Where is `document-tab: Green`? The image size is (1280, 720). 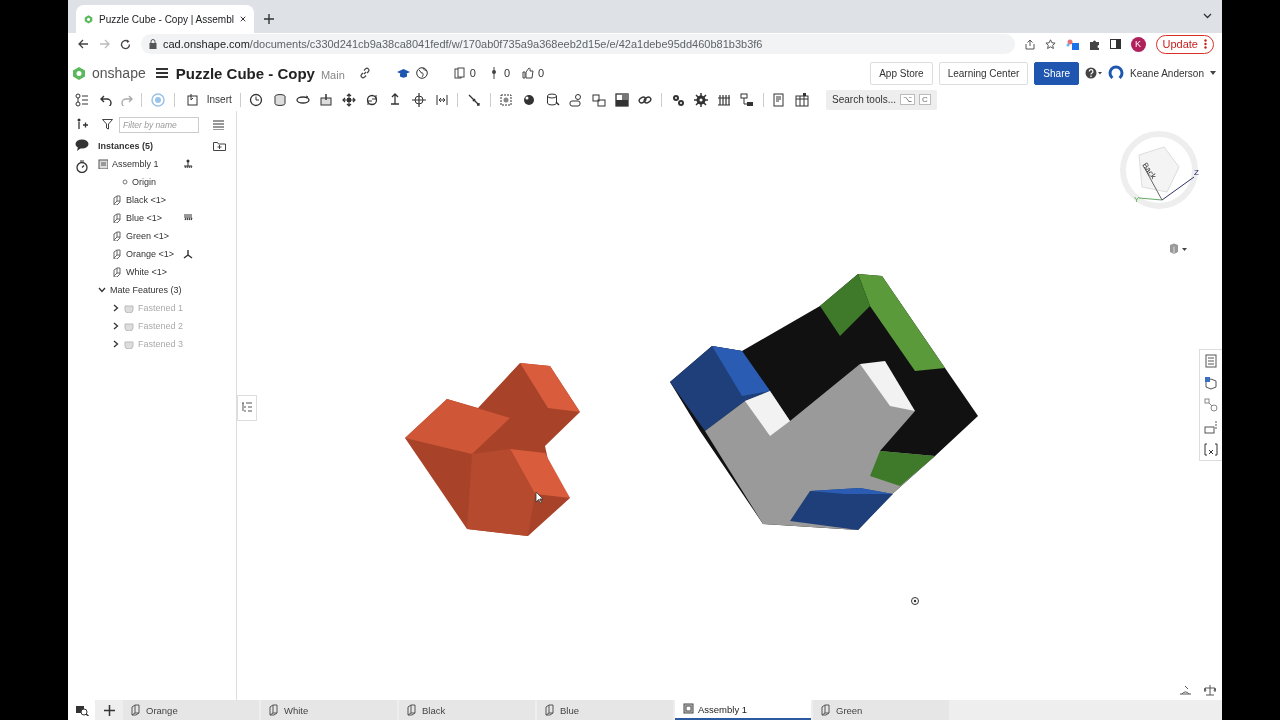
document-tab: Green is located at coordinates (881, 710).